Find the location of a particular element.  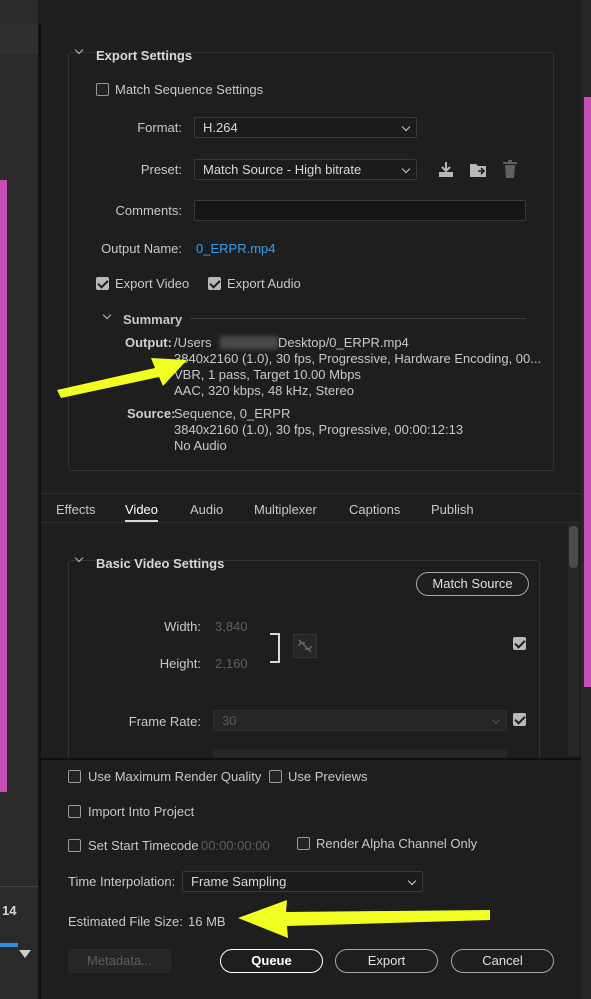

import-into-project-label: Import Into Project is located at coordinates (141, 811).